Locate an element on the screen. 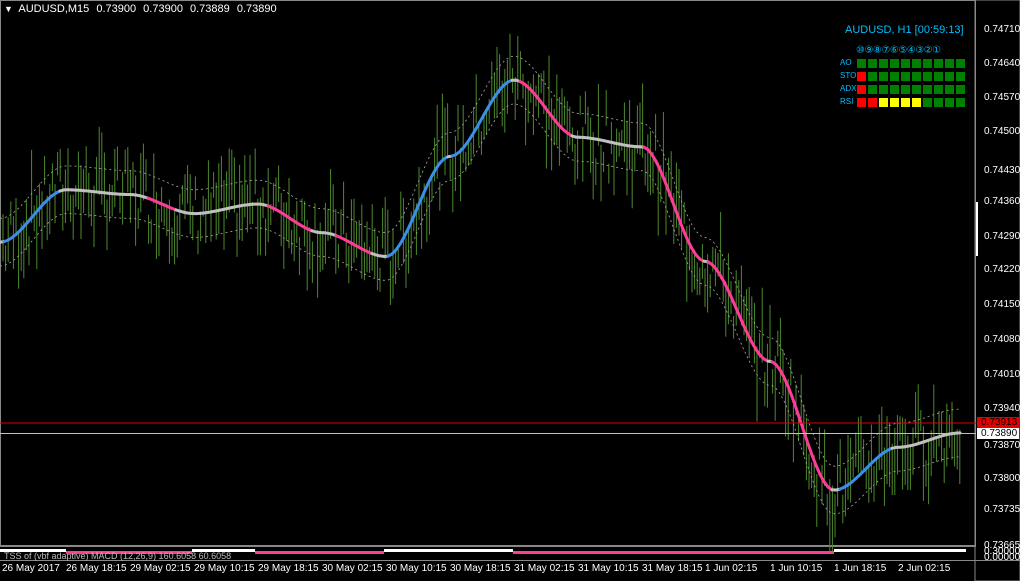 The width and height of the screenshot is (1020, 581). price-tick-label: 0.74360 is located at coordinates (1002, 201).